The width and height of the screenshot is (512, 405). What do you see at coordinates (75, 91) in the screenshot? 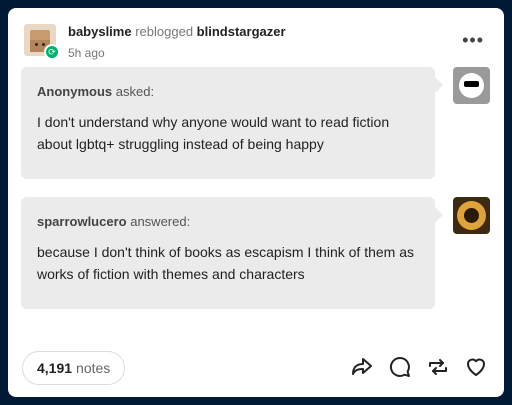
I see `asker-name: Anonymous` at bounding box center [75, 91].